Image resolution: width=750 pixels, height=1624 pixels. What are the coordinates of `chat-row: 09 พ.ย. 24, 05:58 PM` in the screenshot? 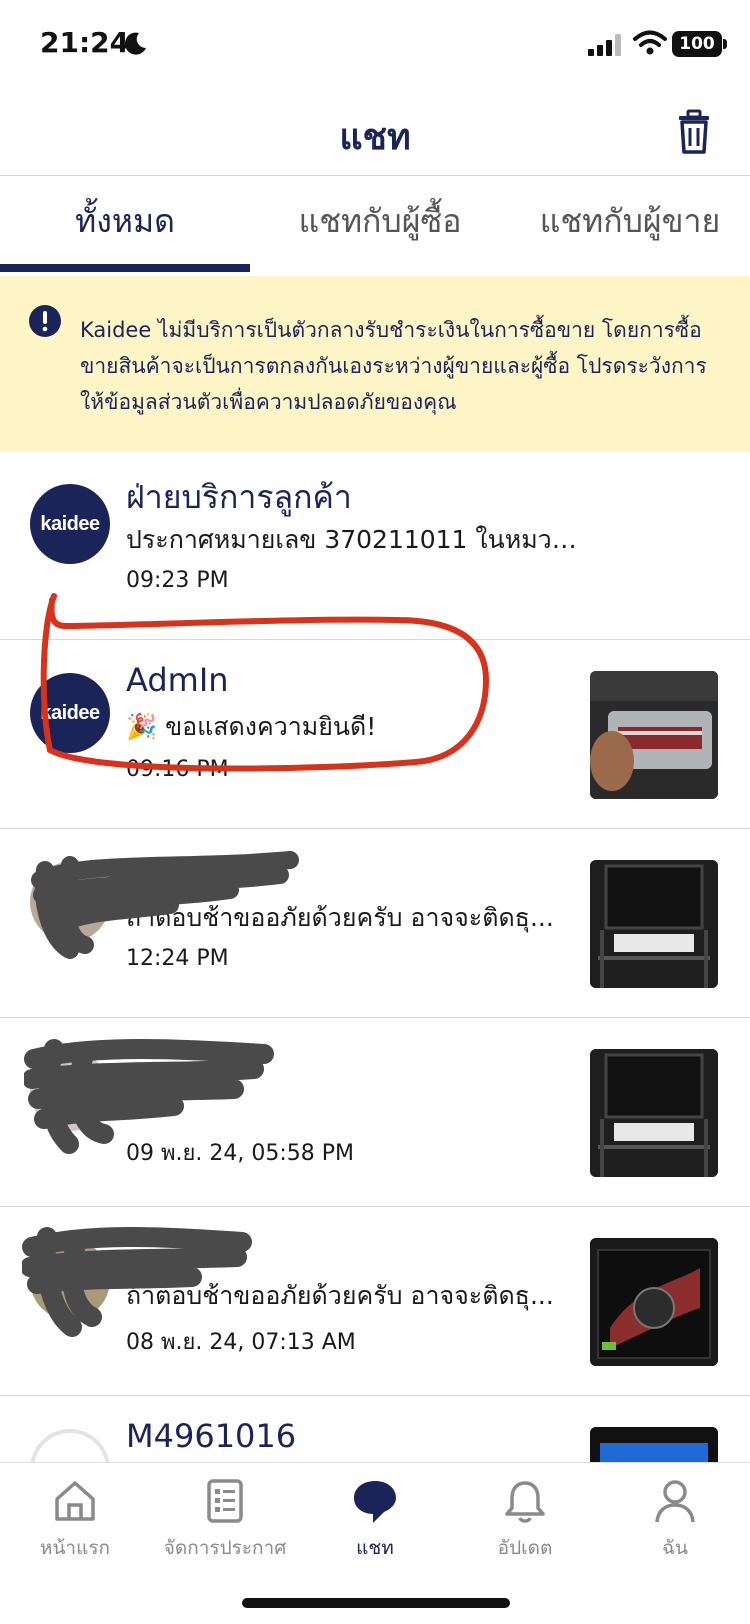 It's located at (375, 1113).